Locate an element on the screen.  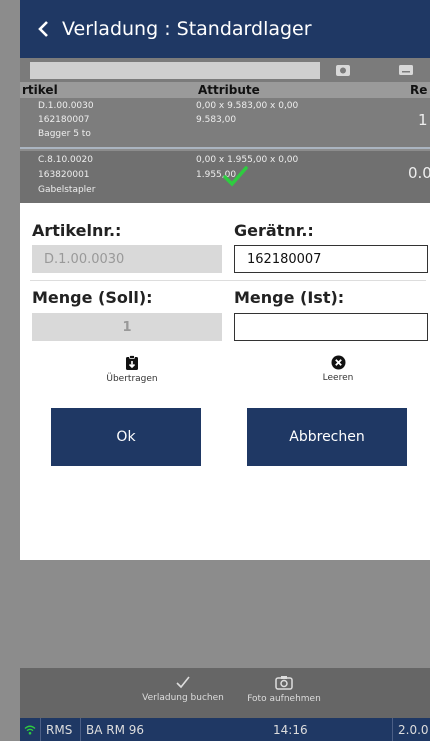
row-attribute-value: 9.583,00 is located at coordinates (216, 120).